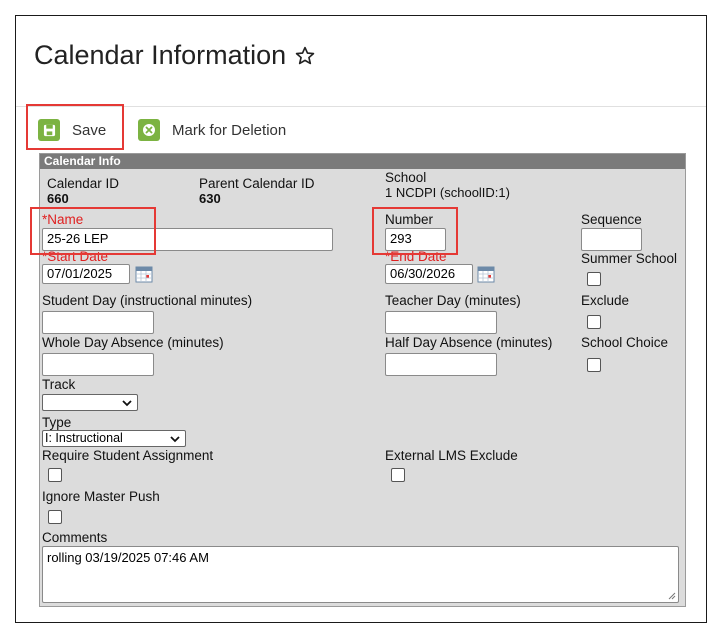 The image size is (722, 640). What do you see at coordinates (86, 274) in the screenshot?
I see `start-date-input: 07/01/2025` at bounding box center [86, 274].